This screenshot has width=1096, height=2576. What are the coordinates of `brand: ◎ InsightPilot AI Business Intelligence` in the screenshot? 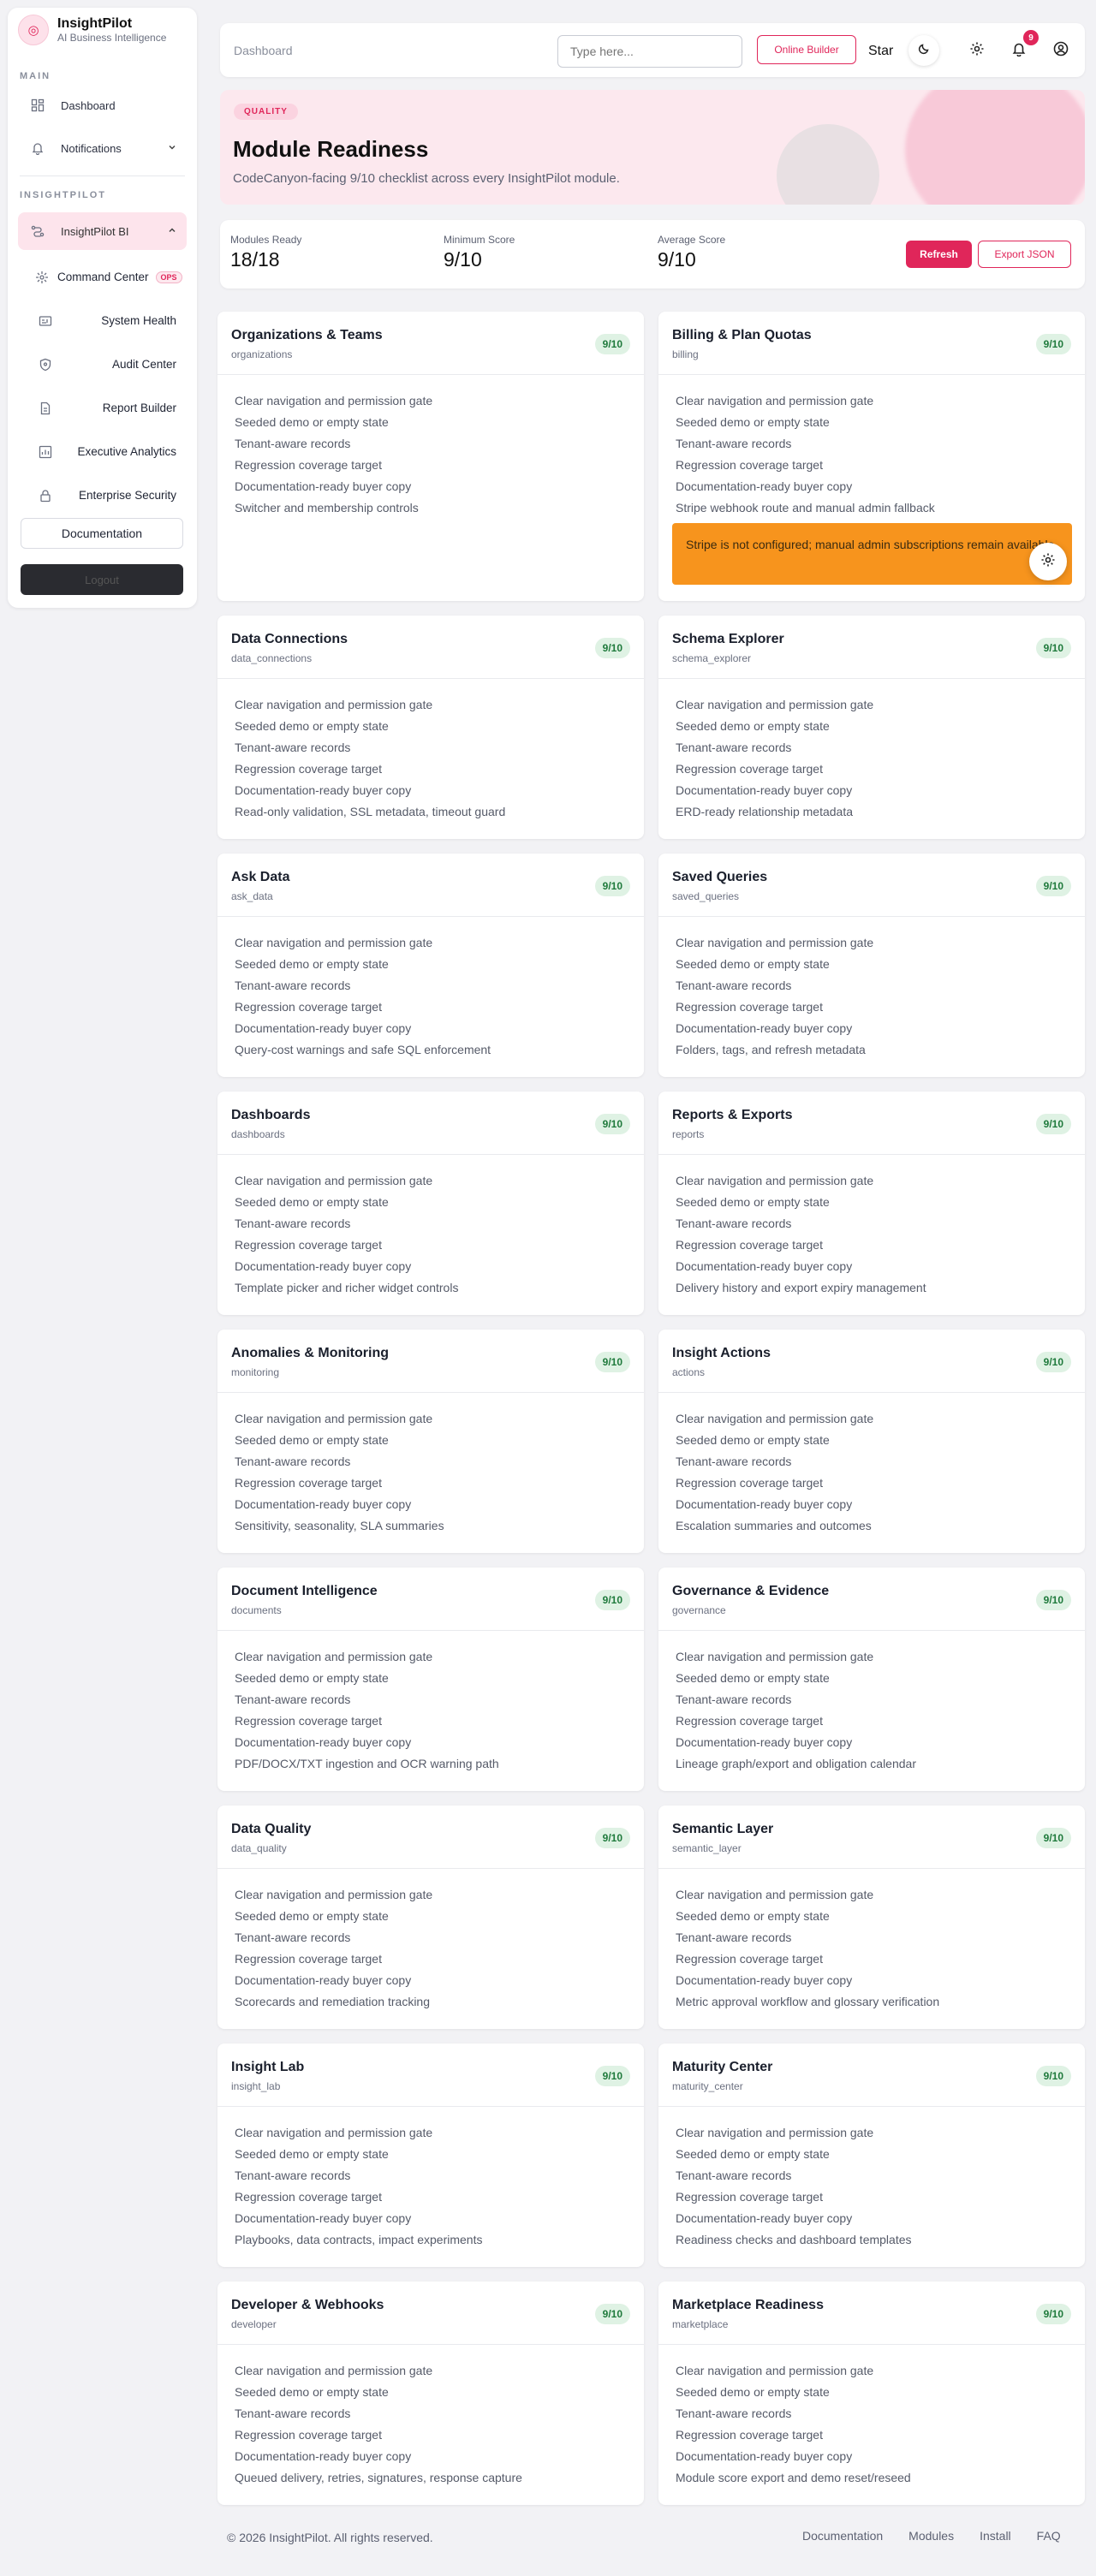 It's located at (102, 28).